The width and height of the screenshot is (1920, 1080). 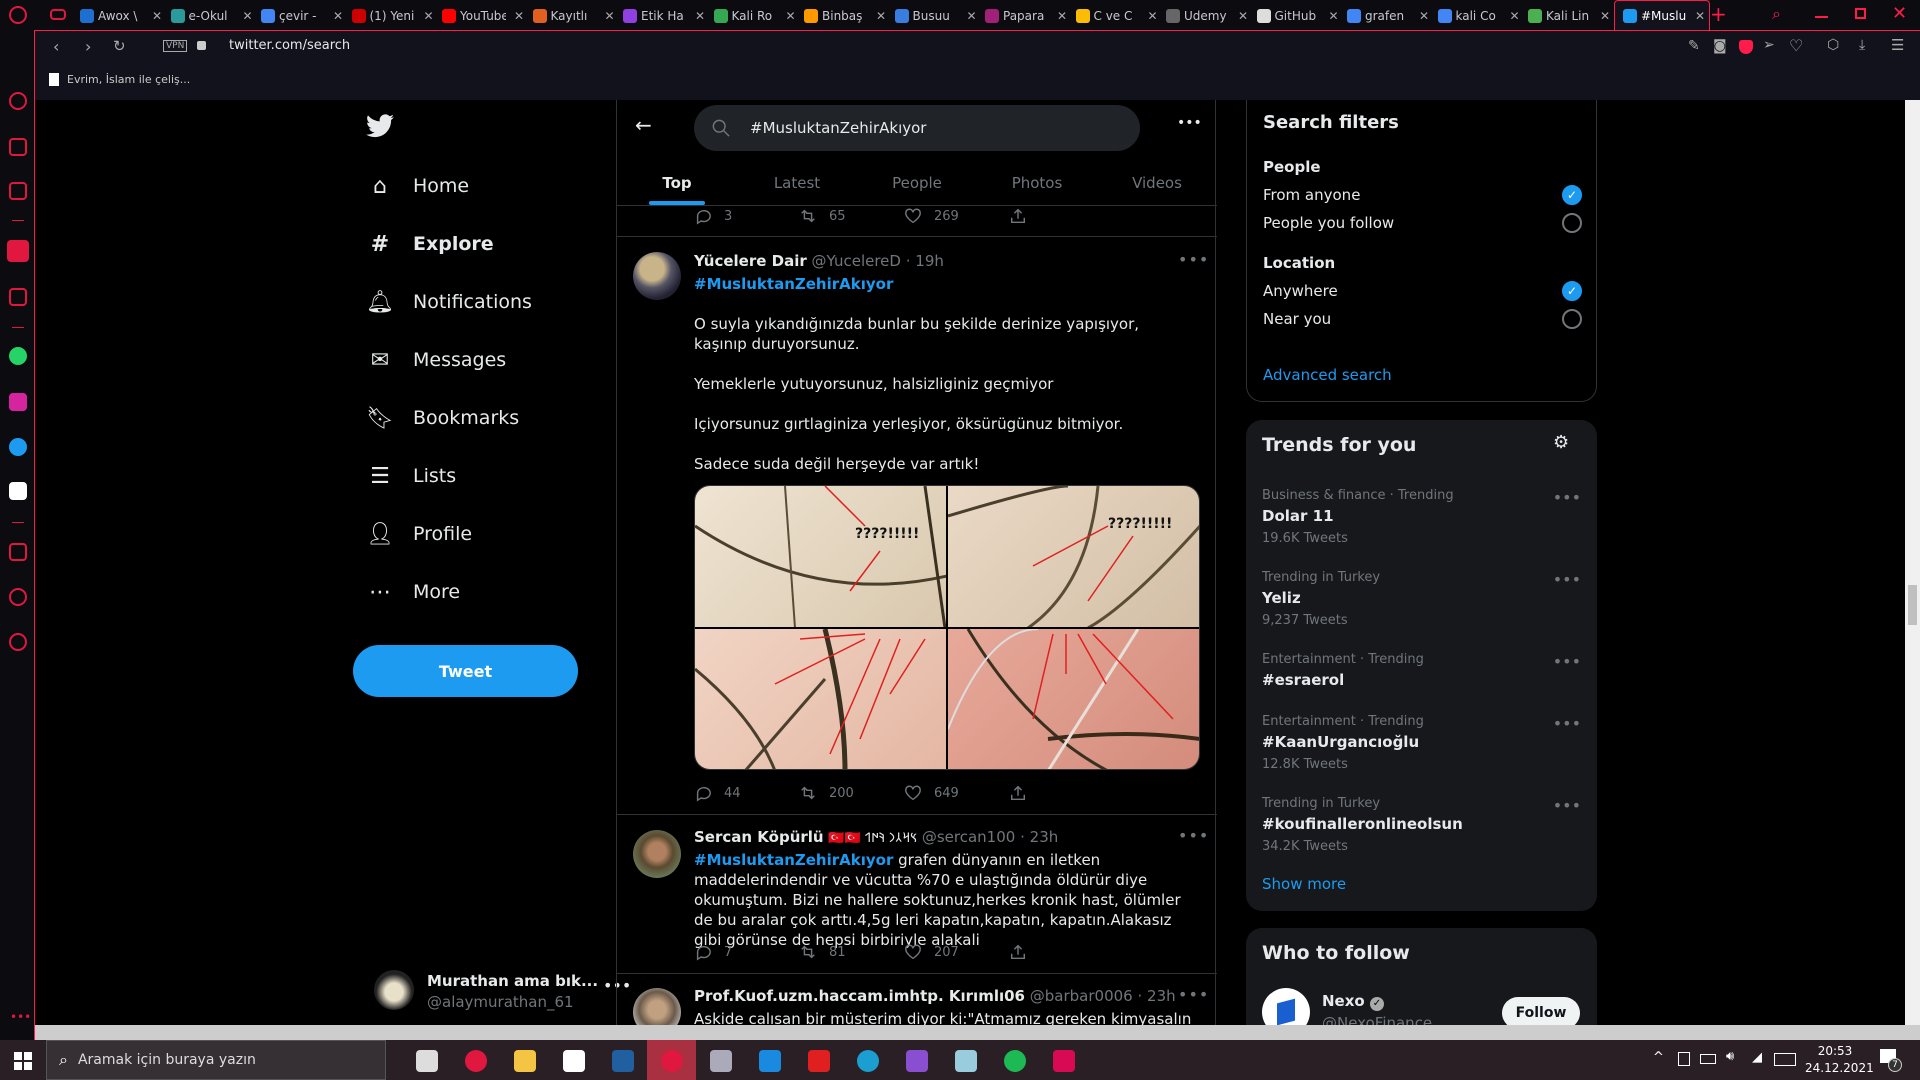 What do you see at coordinates (672, 1061) in the screenshot?
I see `opera-active-icon` at bounding box center [672, 1061].